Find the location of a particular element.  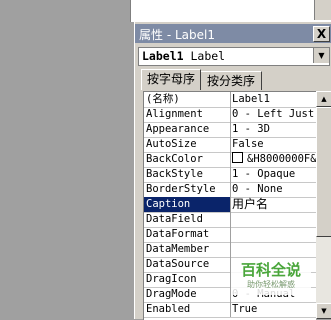

scroll-up-button: ▲ is located at coordinates (323, 99).